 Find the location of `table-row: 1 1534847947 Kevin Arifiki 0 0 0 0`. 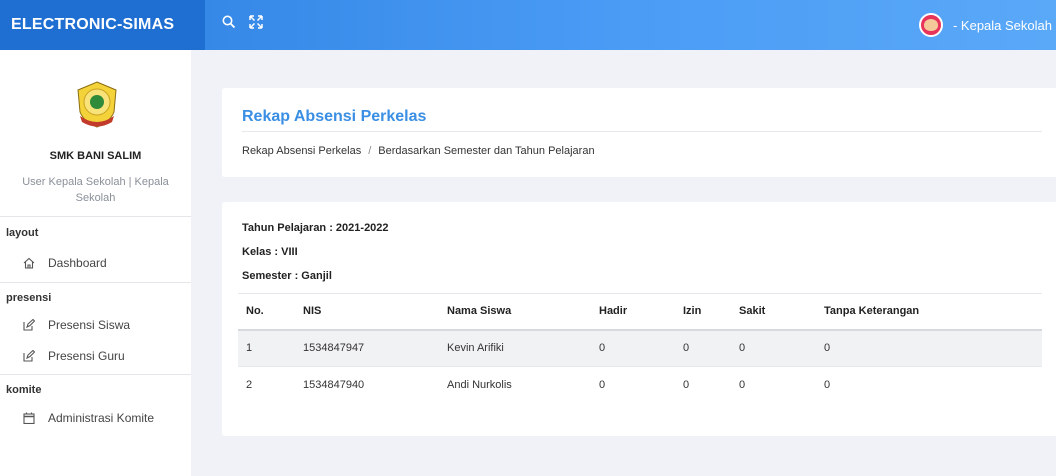

table-row: 1 1534847947 Kevin Arifiki 0 0 0 0 is located at coordinates (640, 348).